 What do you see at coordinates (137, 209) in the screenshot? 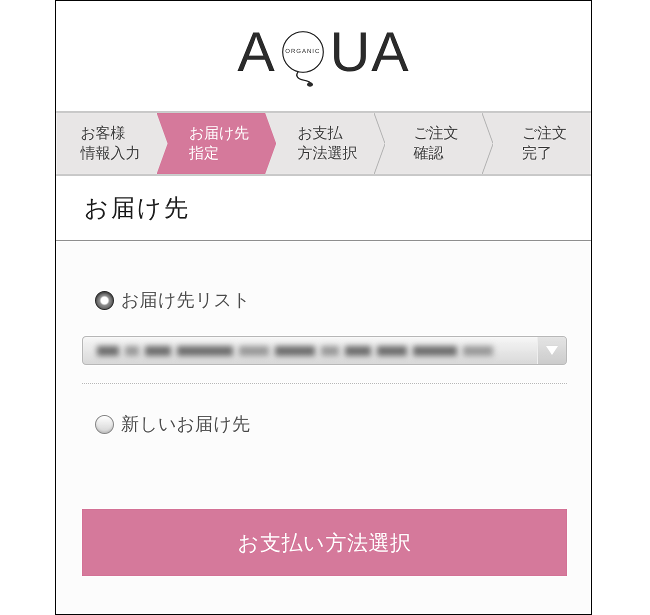
I see `section-title: お届け先` at bounding box center [137, 209].